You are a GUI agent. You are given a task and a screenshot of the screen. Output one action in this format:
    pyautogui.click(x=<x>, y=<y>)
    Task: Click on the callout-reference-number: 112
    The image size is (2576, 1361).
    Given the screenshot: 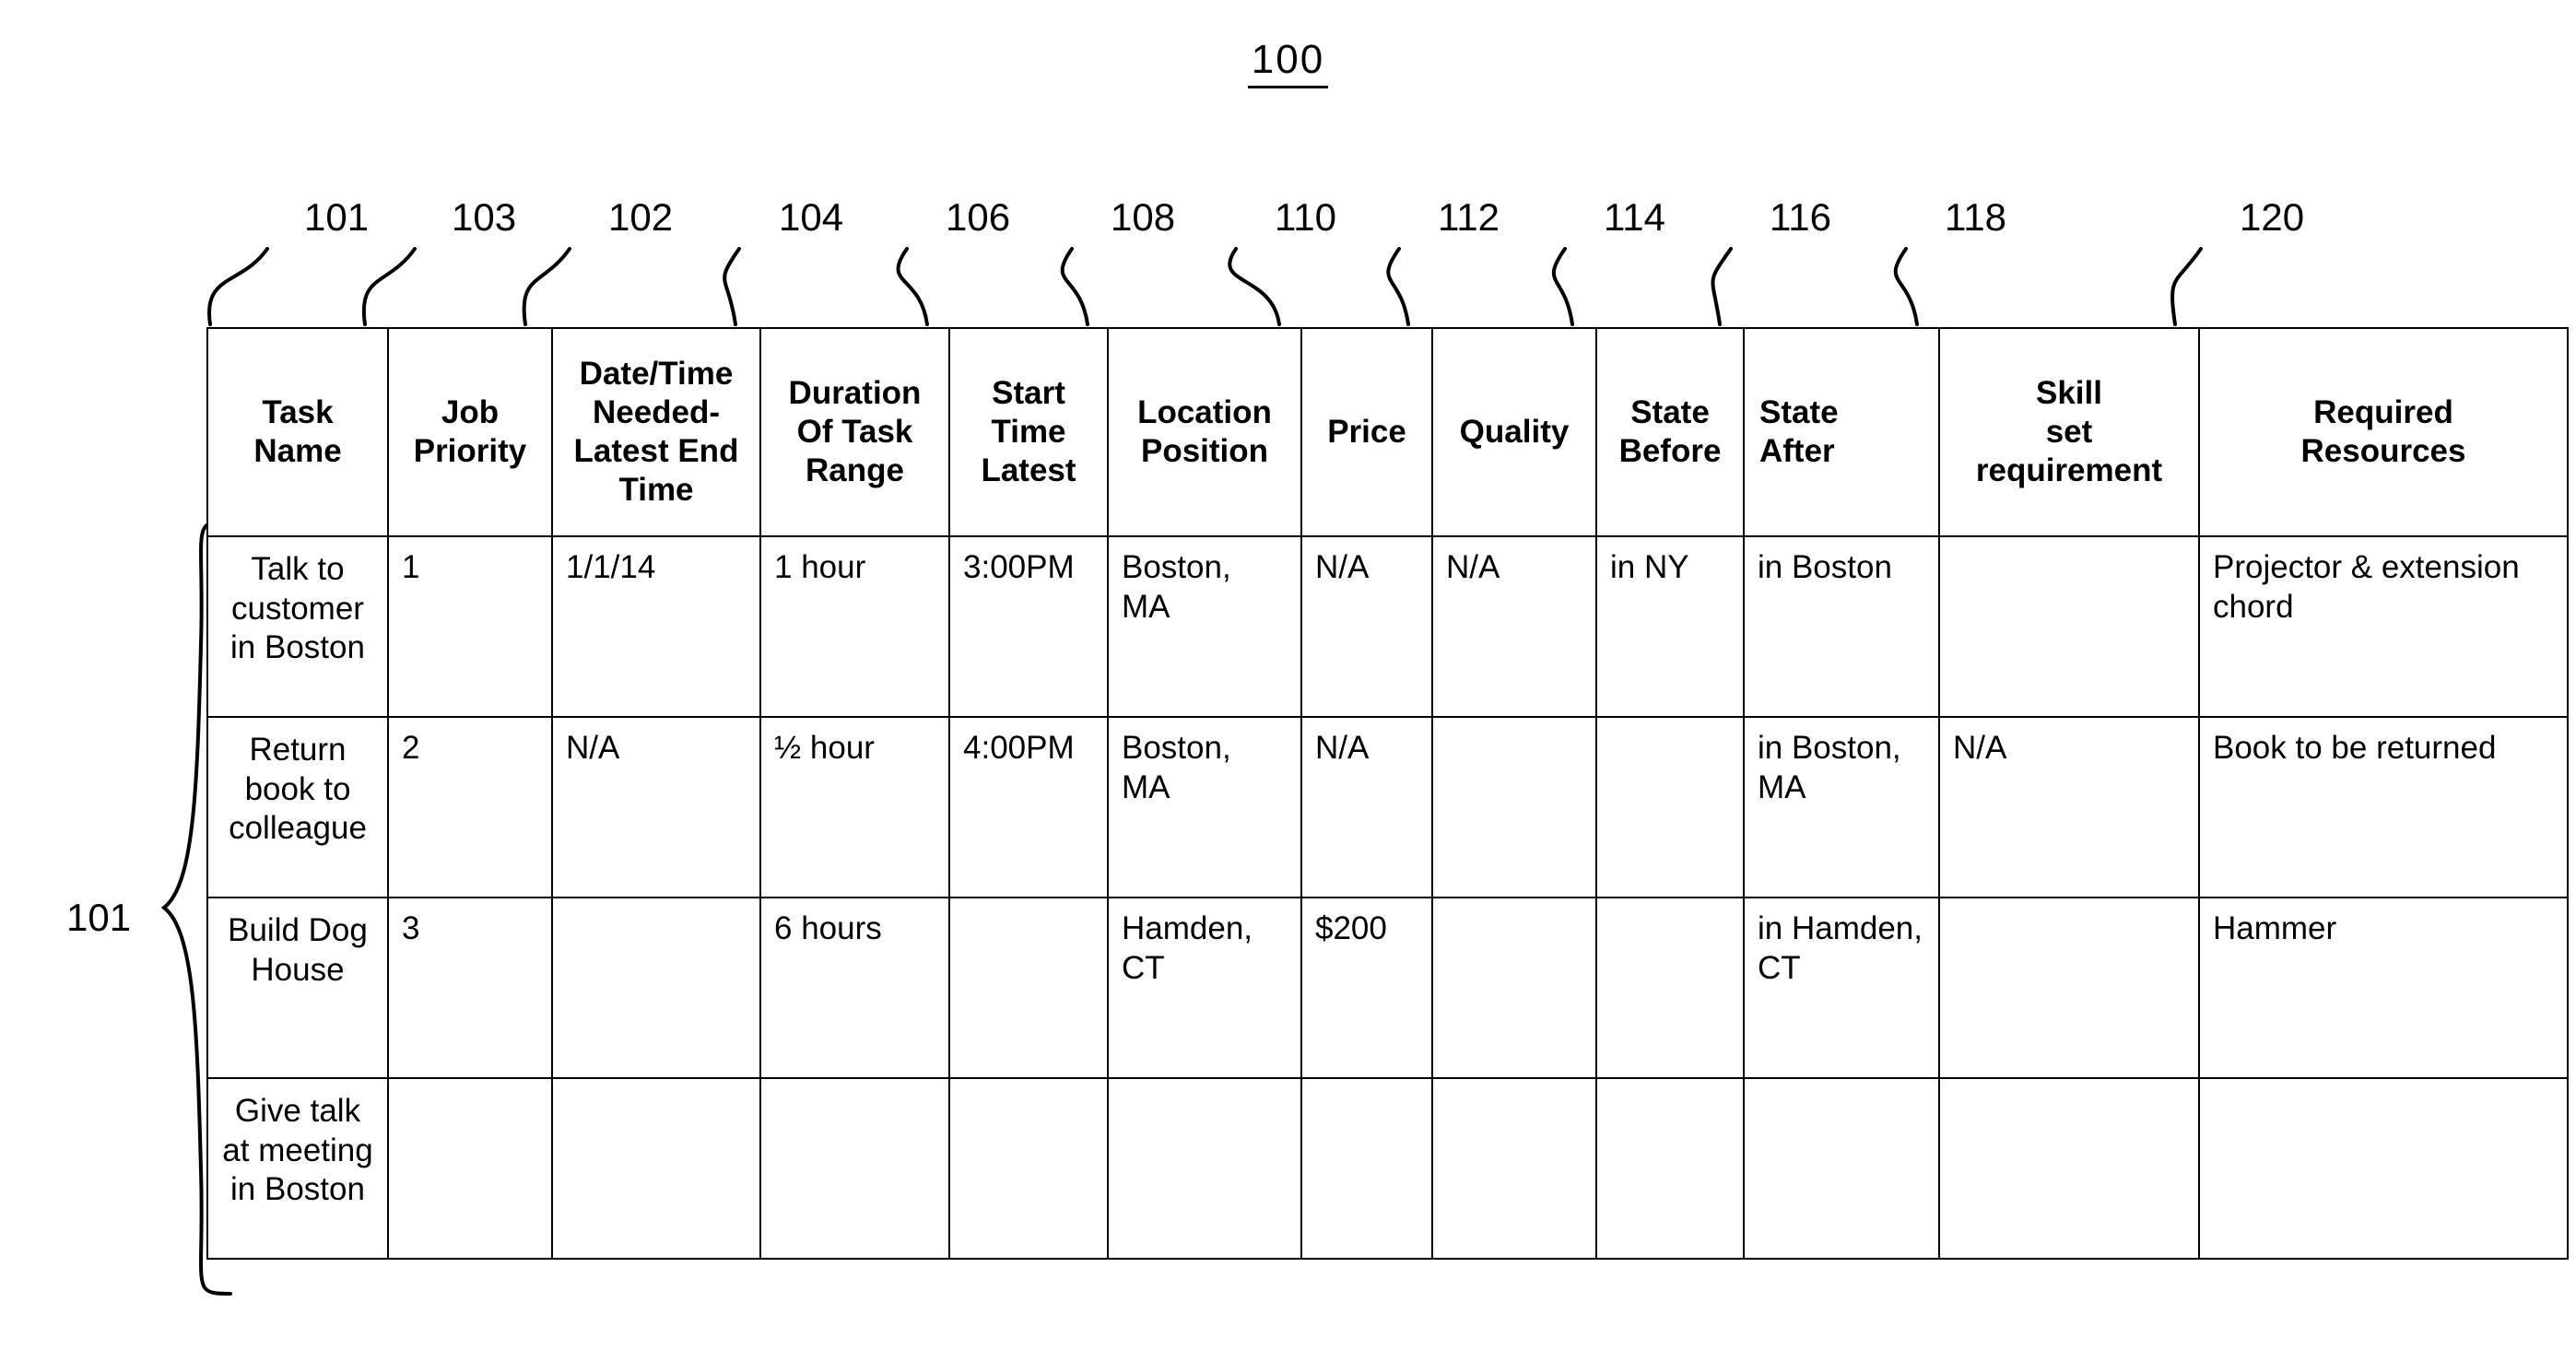 What is the action you would take?
    pyautogui.click(x=1469, y=217)
    